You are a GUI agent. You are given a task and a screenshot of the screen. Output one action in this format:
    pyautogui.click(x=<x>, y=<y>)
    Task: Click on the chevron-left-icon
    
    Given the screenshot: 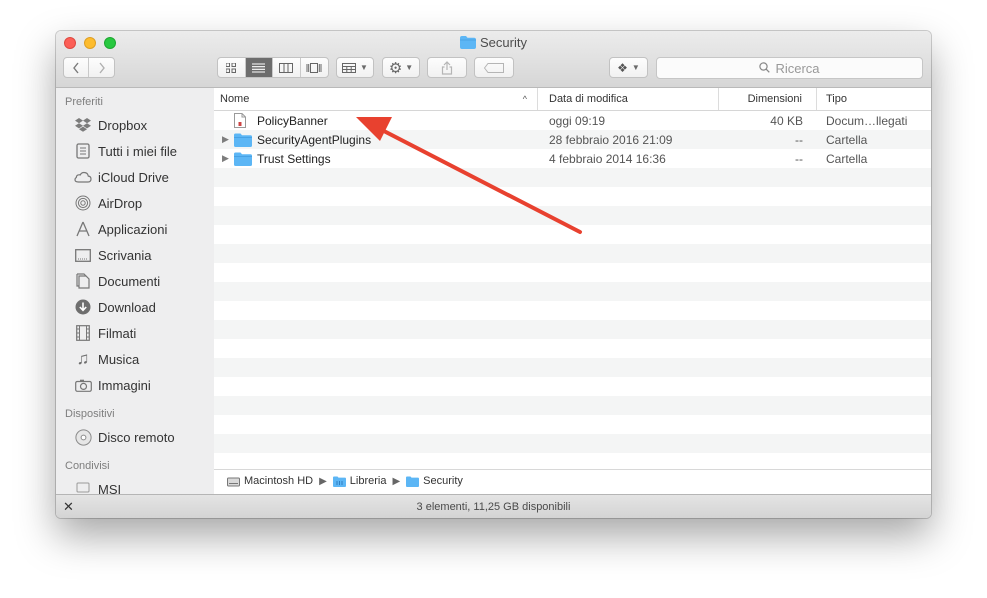 What is the action you would take?
    pyautogui.click(x=76, y=67)
    